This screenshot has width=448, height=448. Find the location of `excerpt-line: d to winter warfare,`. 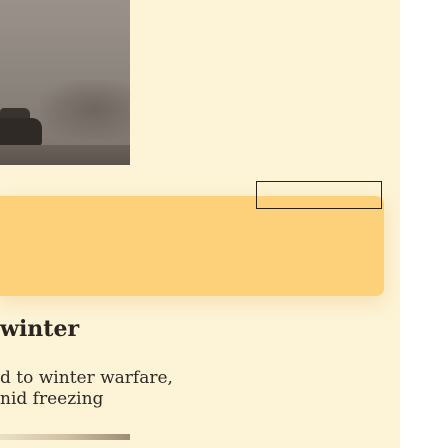

excerpt-line: d to winter warfare, is located at coordinates (86, 378).